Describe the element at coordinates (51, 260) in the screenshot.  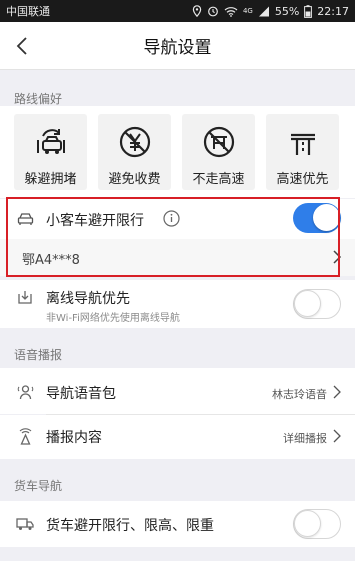
I see `license-plate: 鄂A4***8` at that location.